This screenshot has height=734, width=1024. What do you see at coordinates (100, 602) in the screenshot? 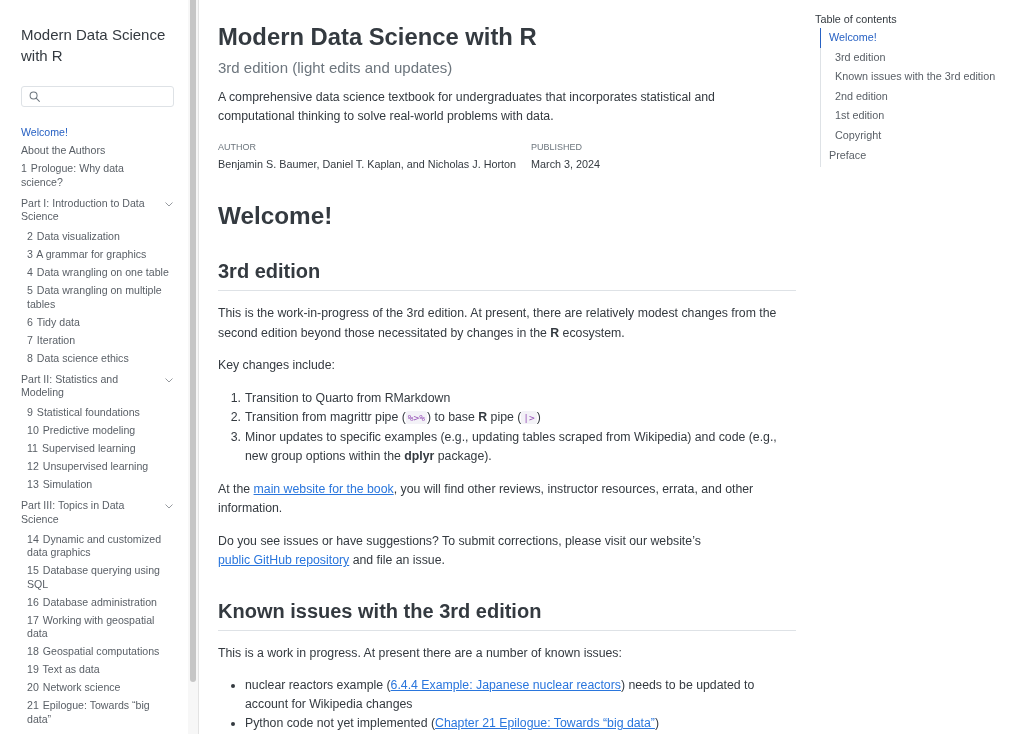
I see `sidebar-item: 16 Database administration` at bounding box center [100, 602].